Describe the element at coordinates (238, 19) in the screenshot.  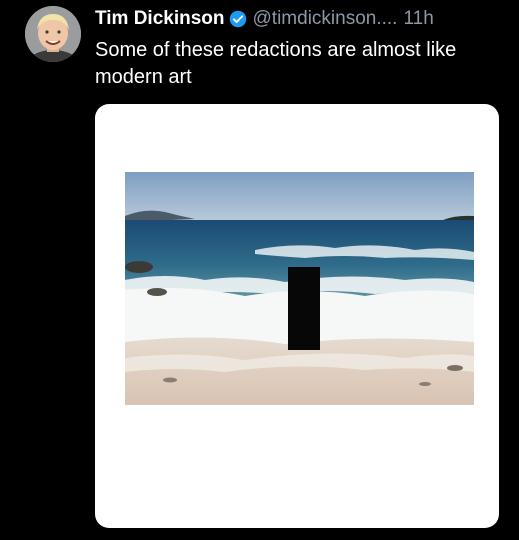
I see `verified-badge-icon` at that location.